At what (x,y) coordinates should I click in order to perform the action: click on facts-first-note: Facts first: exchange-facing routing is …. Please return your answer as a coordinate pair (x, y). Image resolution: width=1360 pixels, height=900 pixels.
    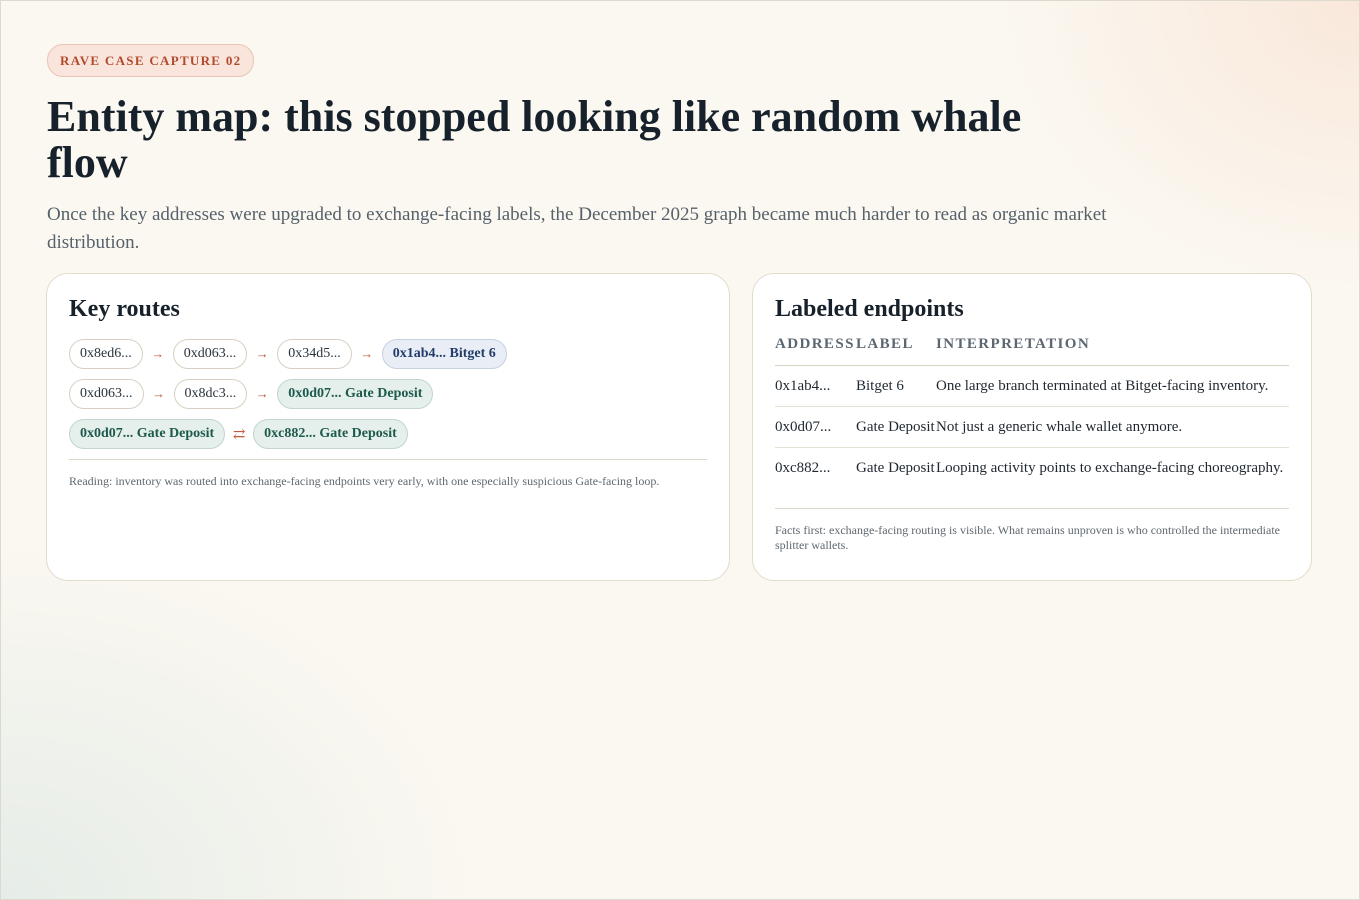
    Looking at the image, I should click on (1027, 537).